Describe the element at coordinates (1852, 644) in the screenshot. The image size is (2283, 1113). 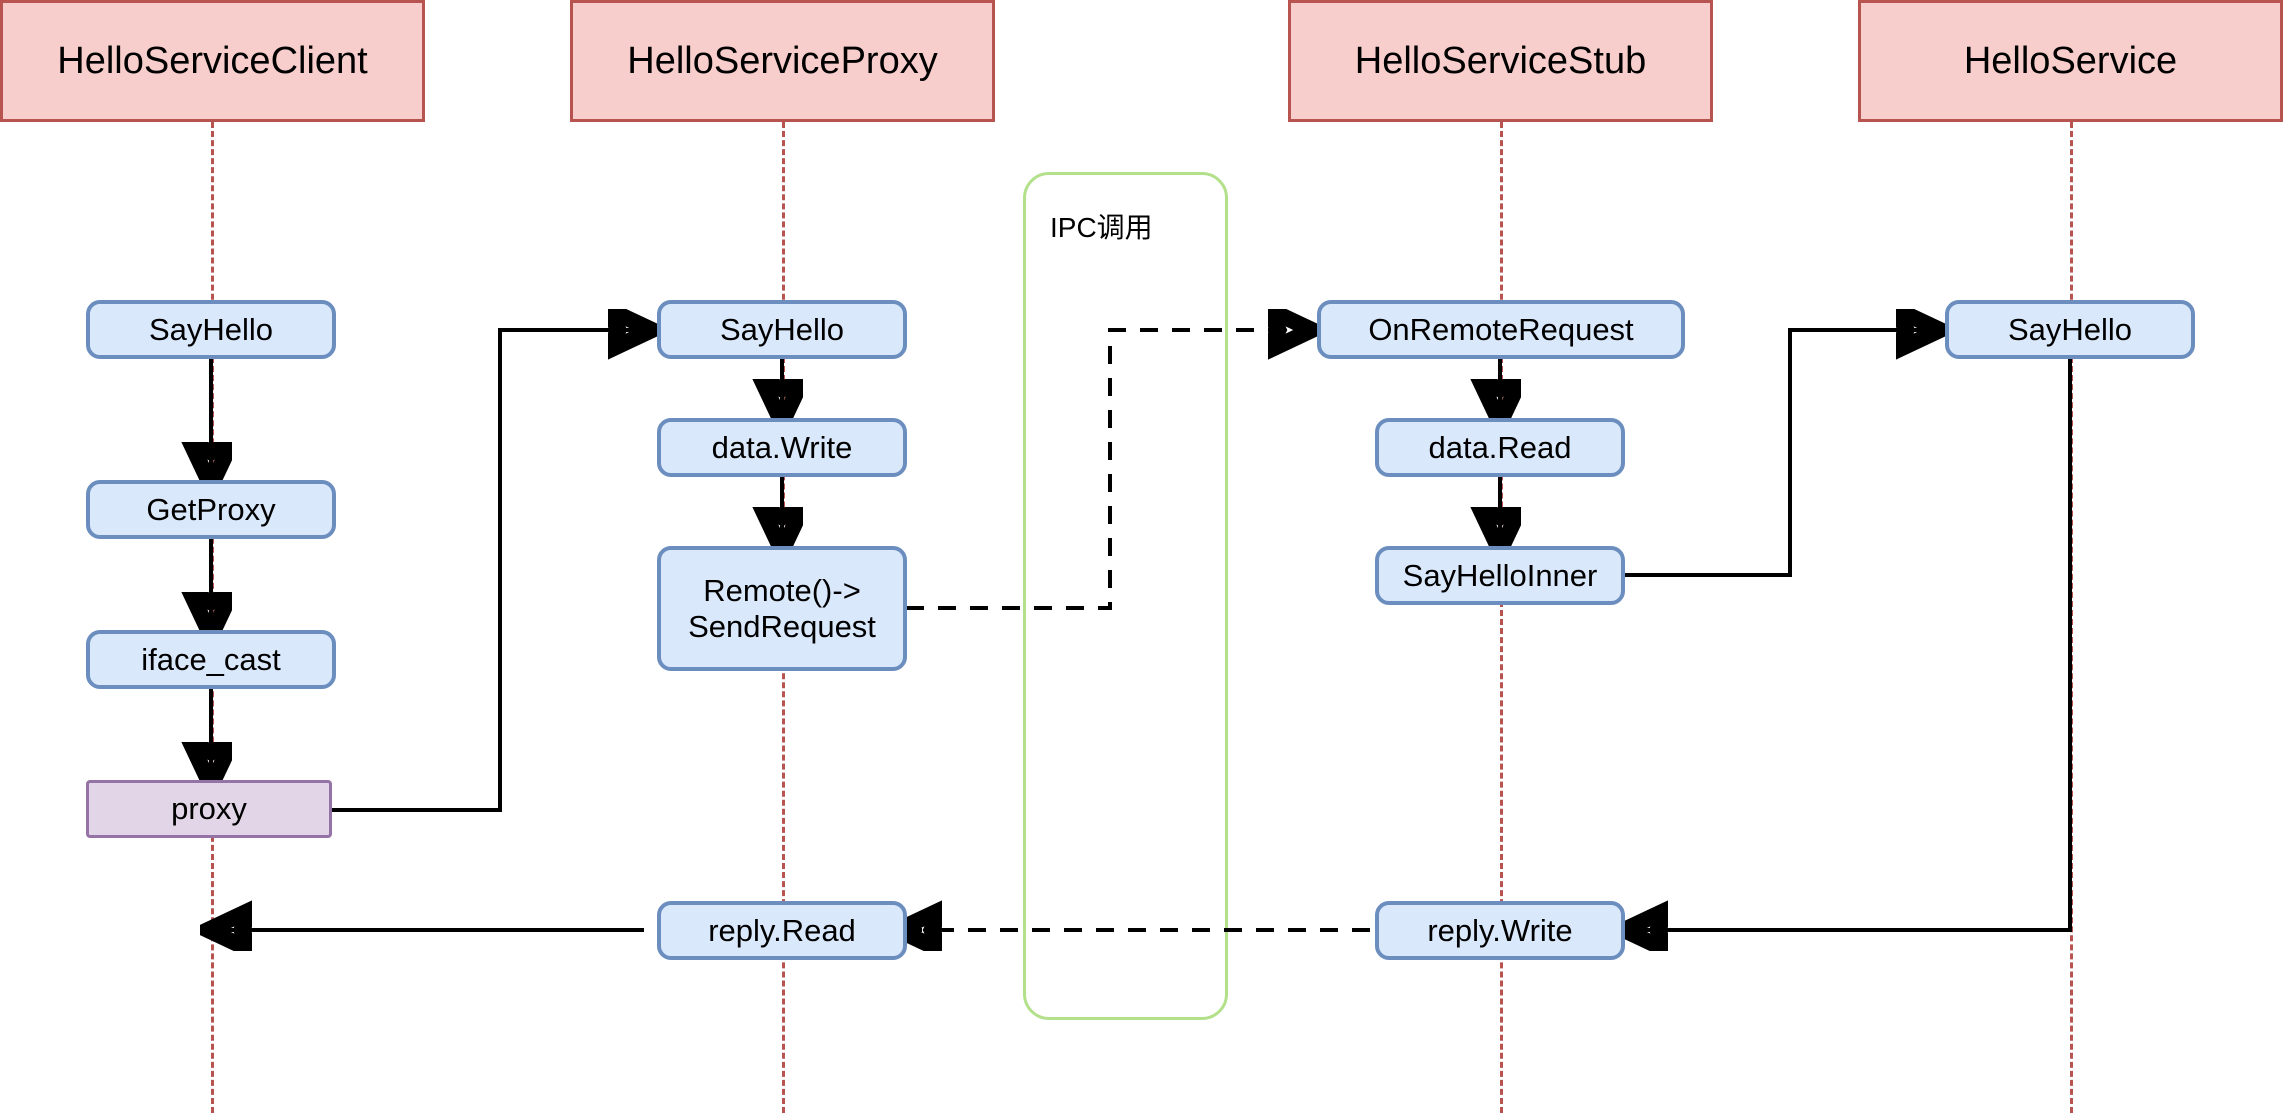
I see `edge-service-sayhello-to-replywrite` at that location.